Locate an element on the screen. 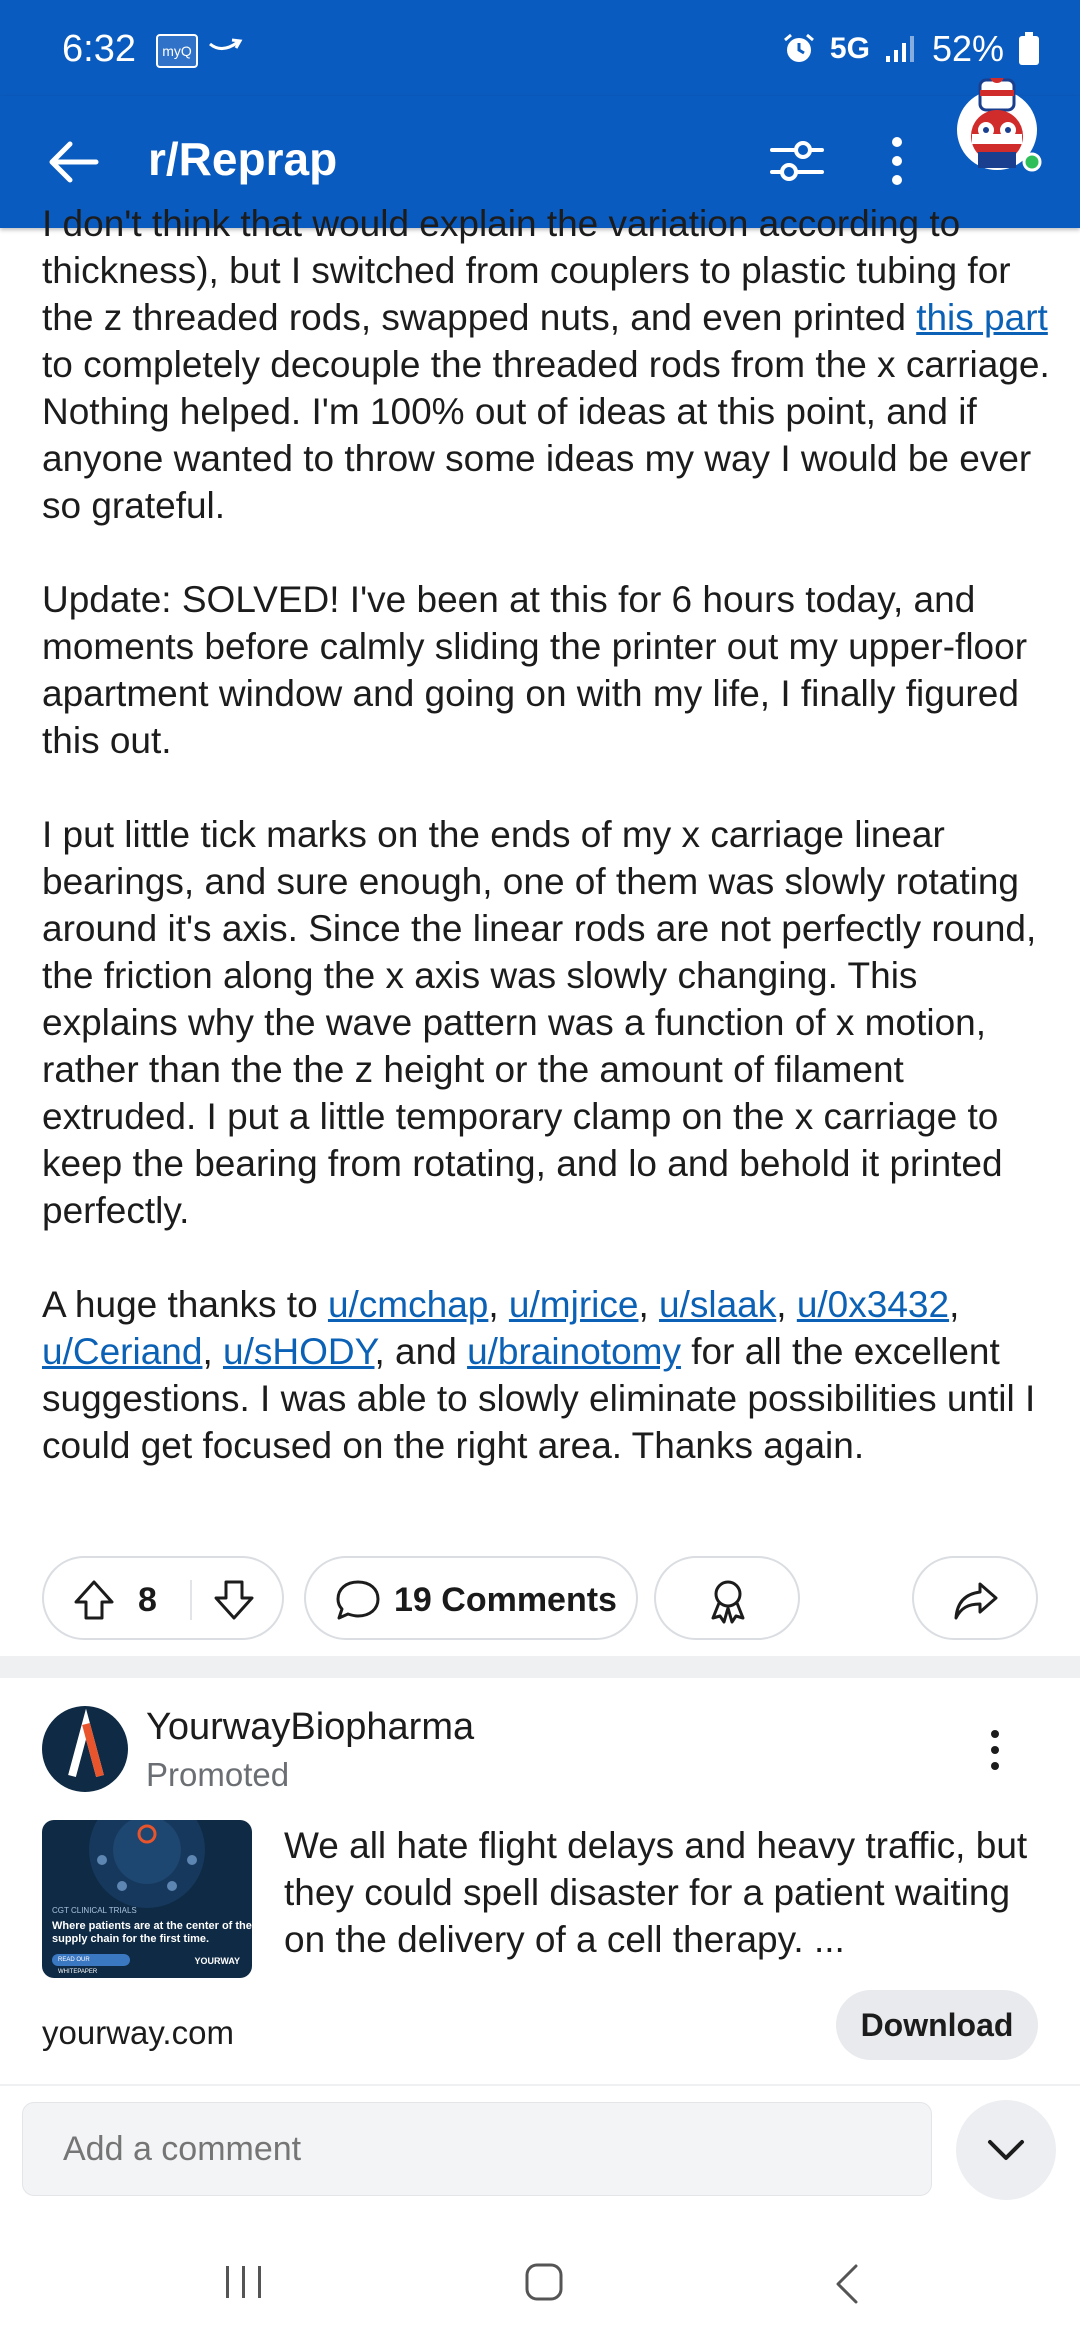  share-button is located at coordinates (975, 1598).